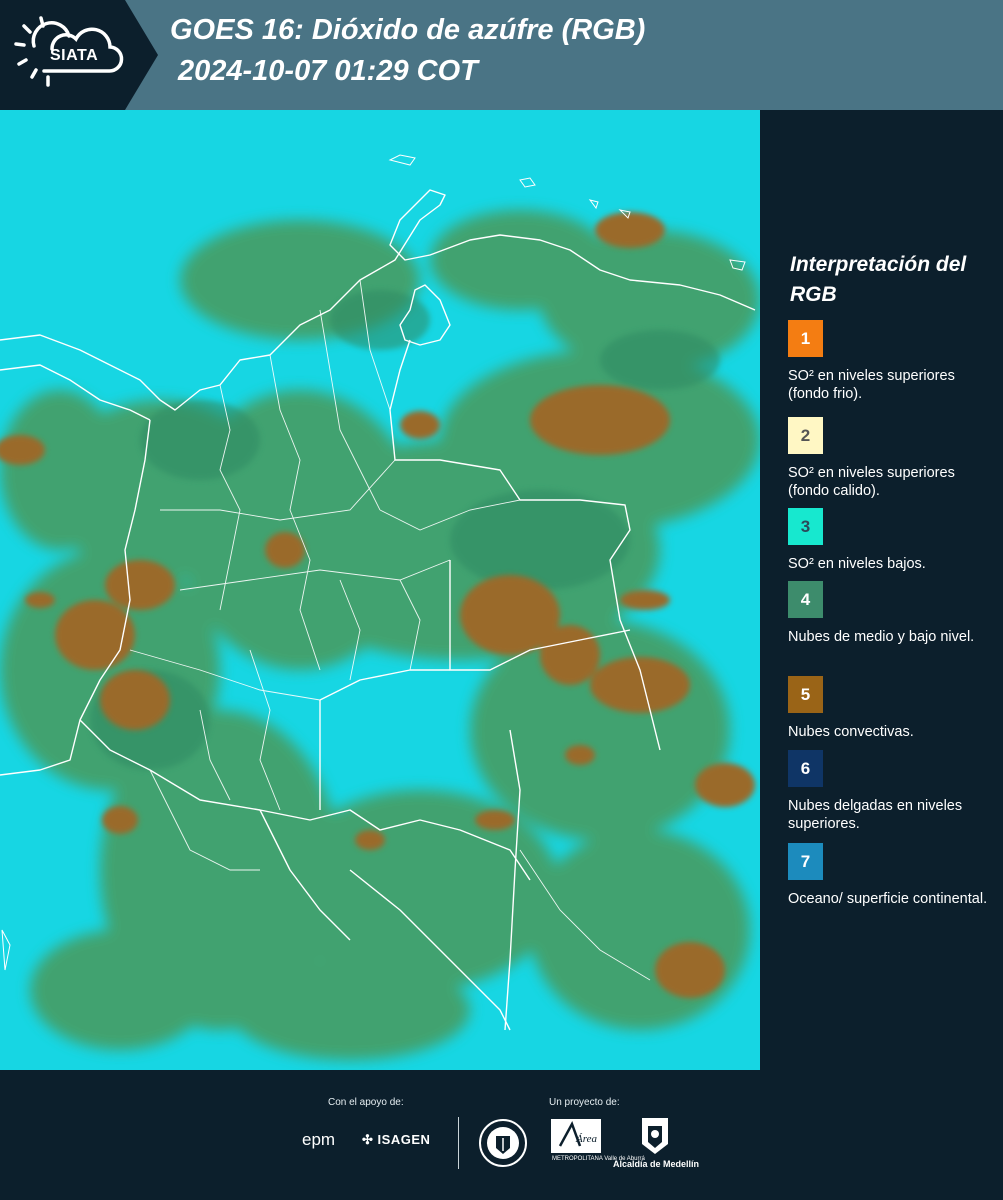 The width and height of the screenshot is (1003, 1200). I want to click on legend-item-3: 3 SO² en niveles bajos., so click(893, 540).